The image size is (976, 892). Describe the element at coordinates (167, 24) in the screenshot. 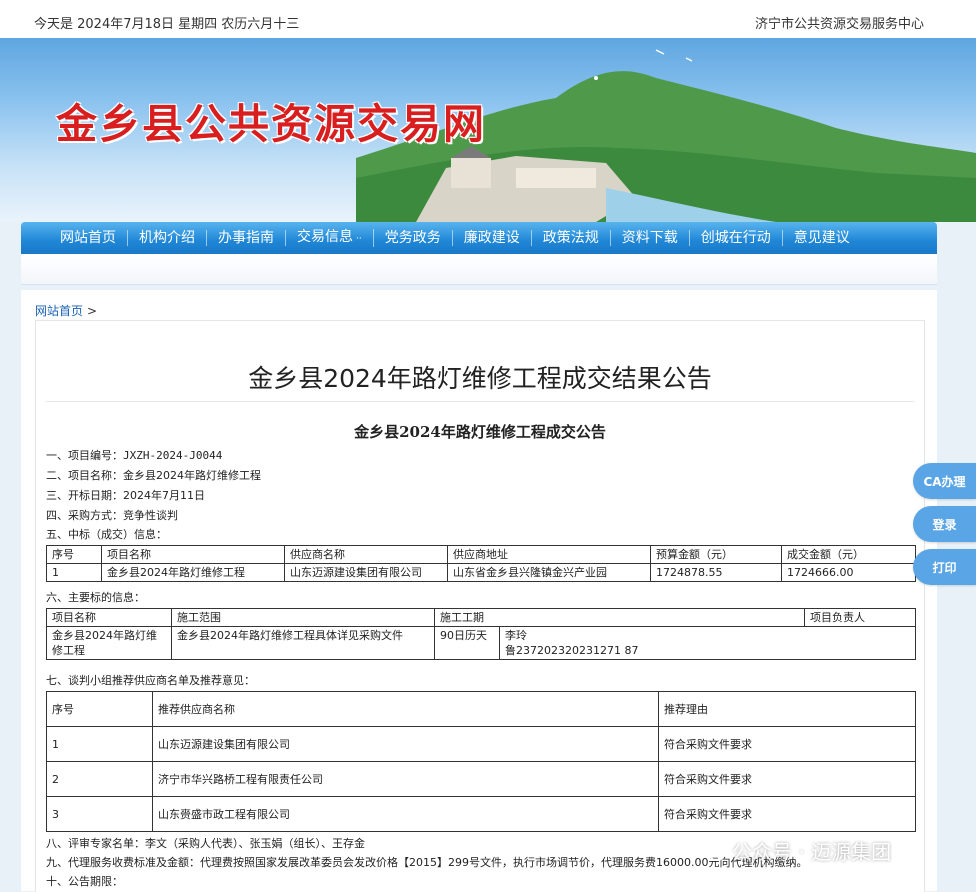

I see `date-text: 今天是 2024年7月18日 星期四 农历六月十三` at that location.